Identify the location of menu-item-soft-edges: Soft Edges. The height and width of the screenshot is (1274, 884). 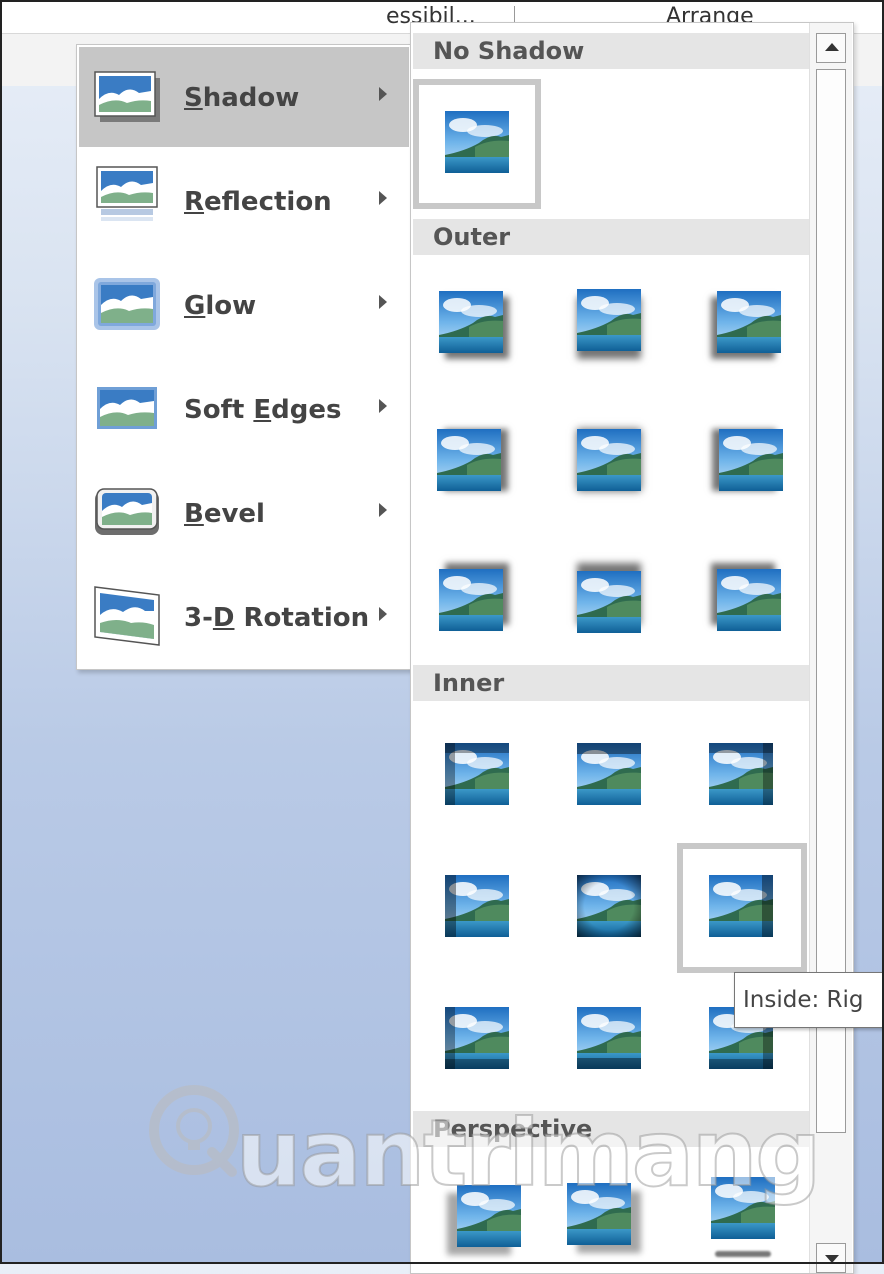
(244, 409).